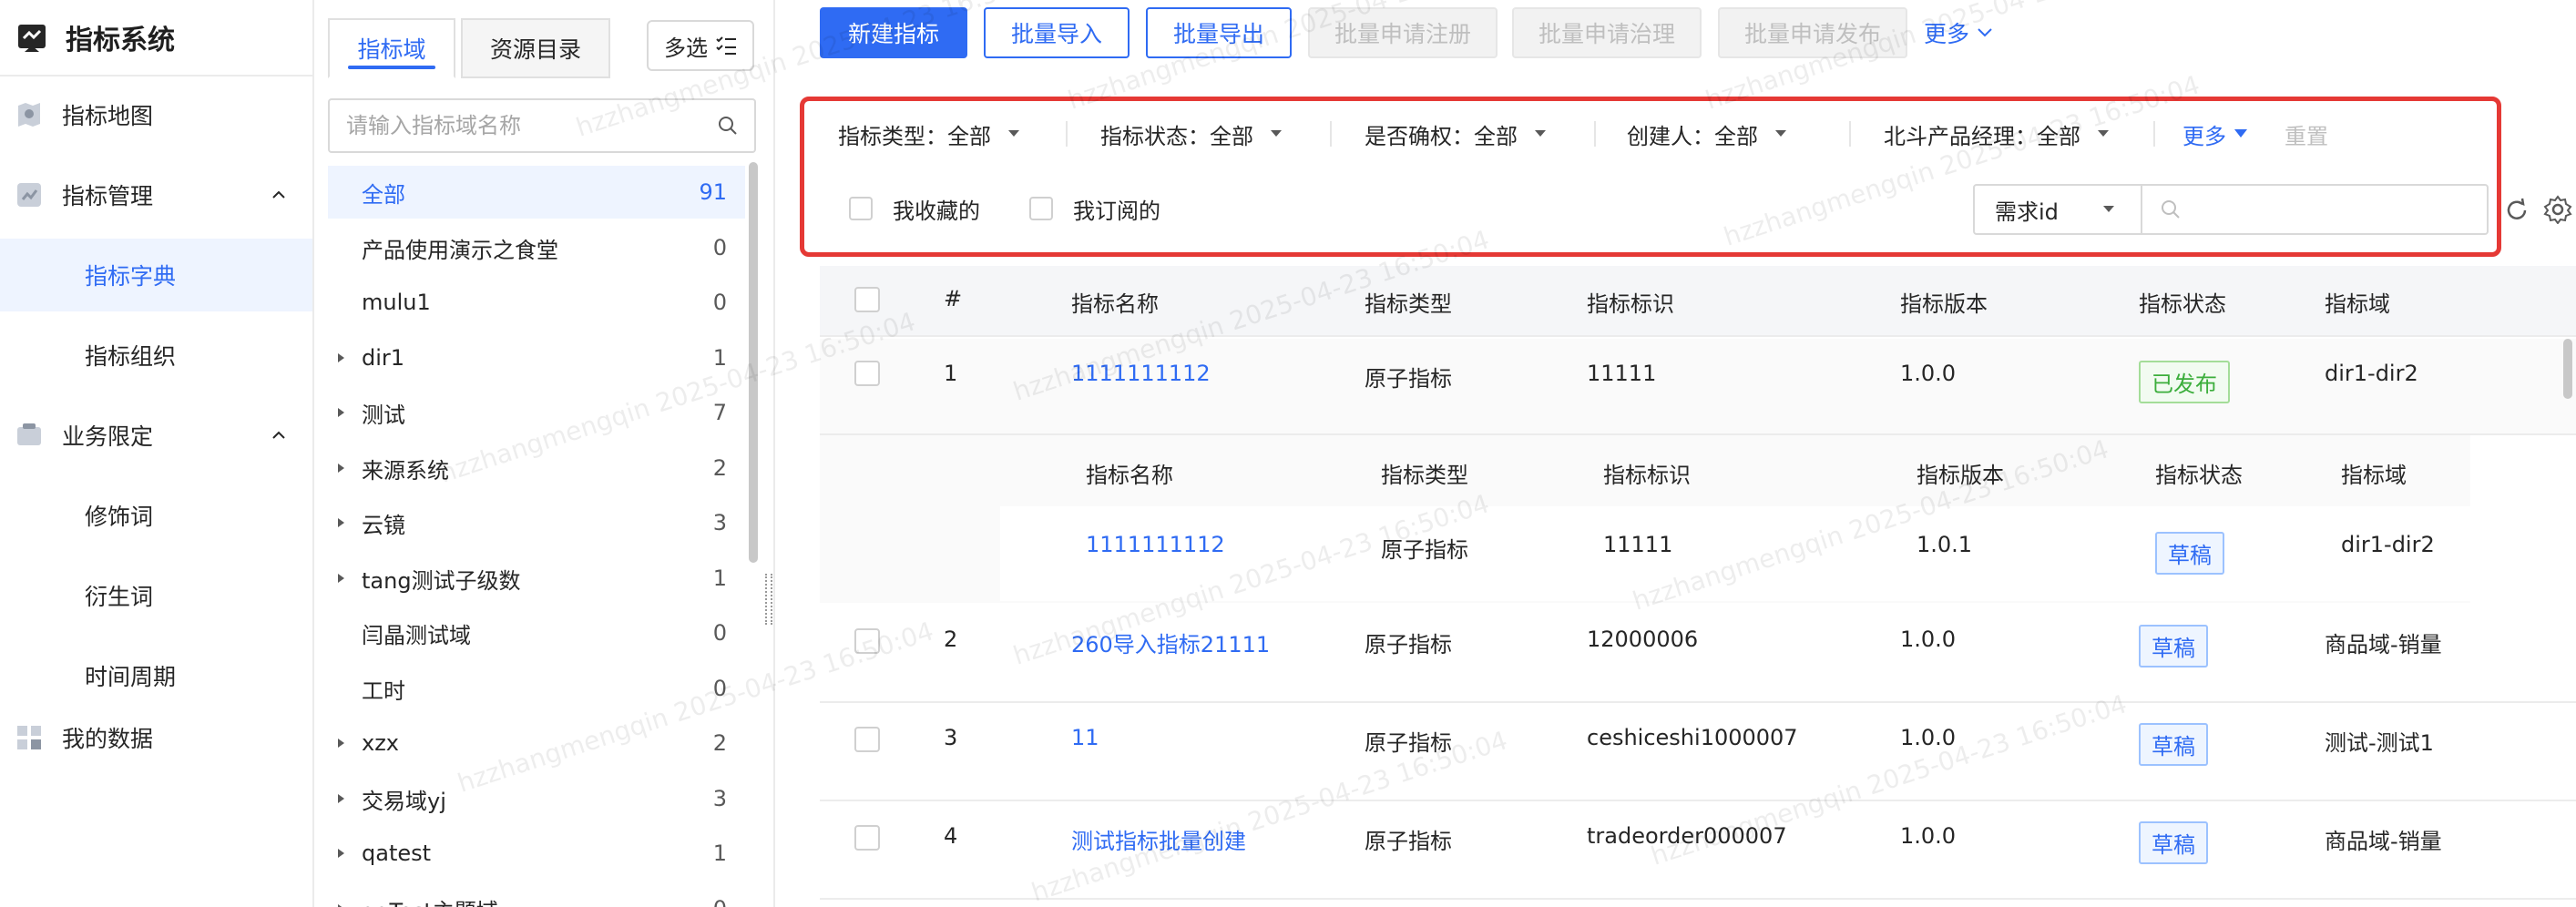 This screenshot has height=907, width=2576. I want to click on toolbar-more-button: 更多, so click(1959, 32).